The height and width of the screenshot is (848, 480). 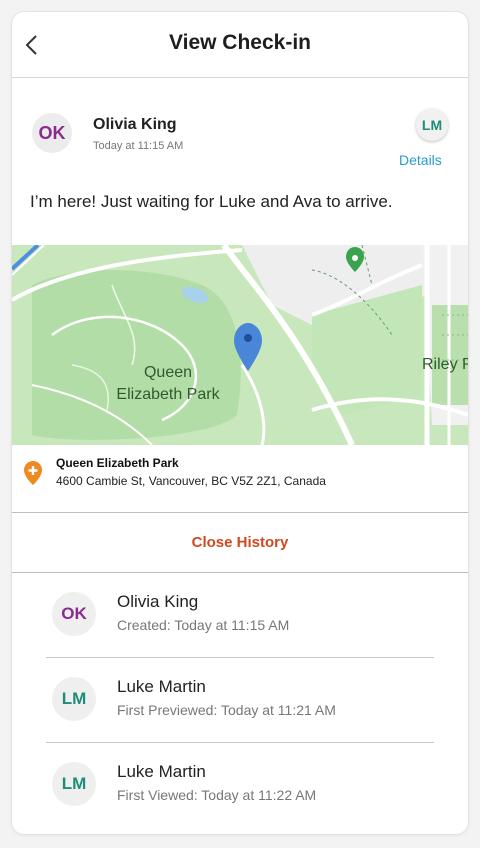 I want to click on history-avatar: OK, so click(x=74, y=614).